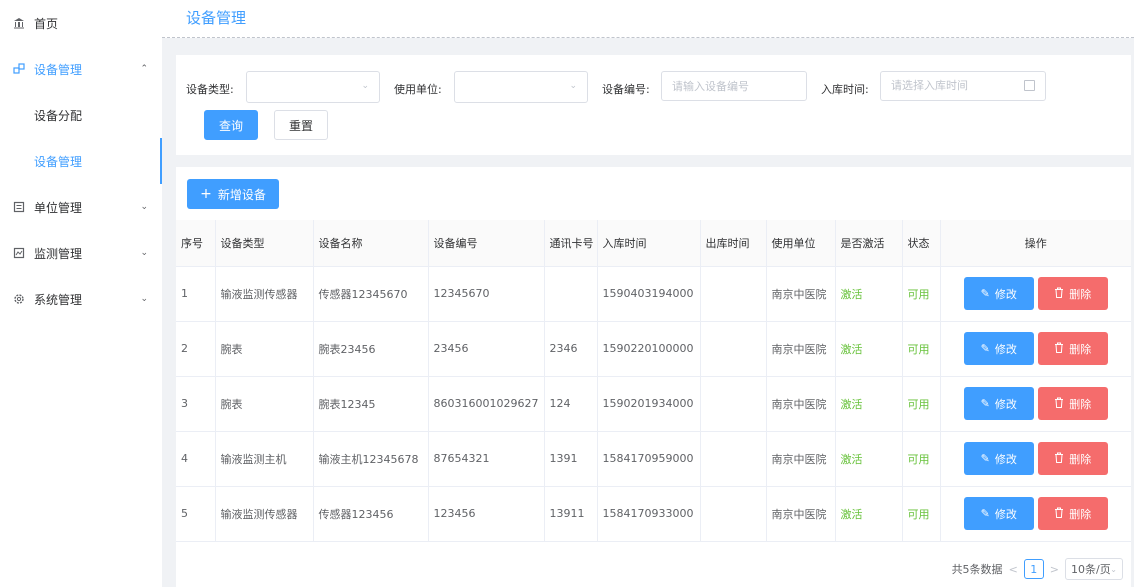 The height and width of the screenshot is (587, 1134). Describe the element at coordinates (486, 404) in the screenshot. I see `table-cell-device-no: 860316001029627` at that location.